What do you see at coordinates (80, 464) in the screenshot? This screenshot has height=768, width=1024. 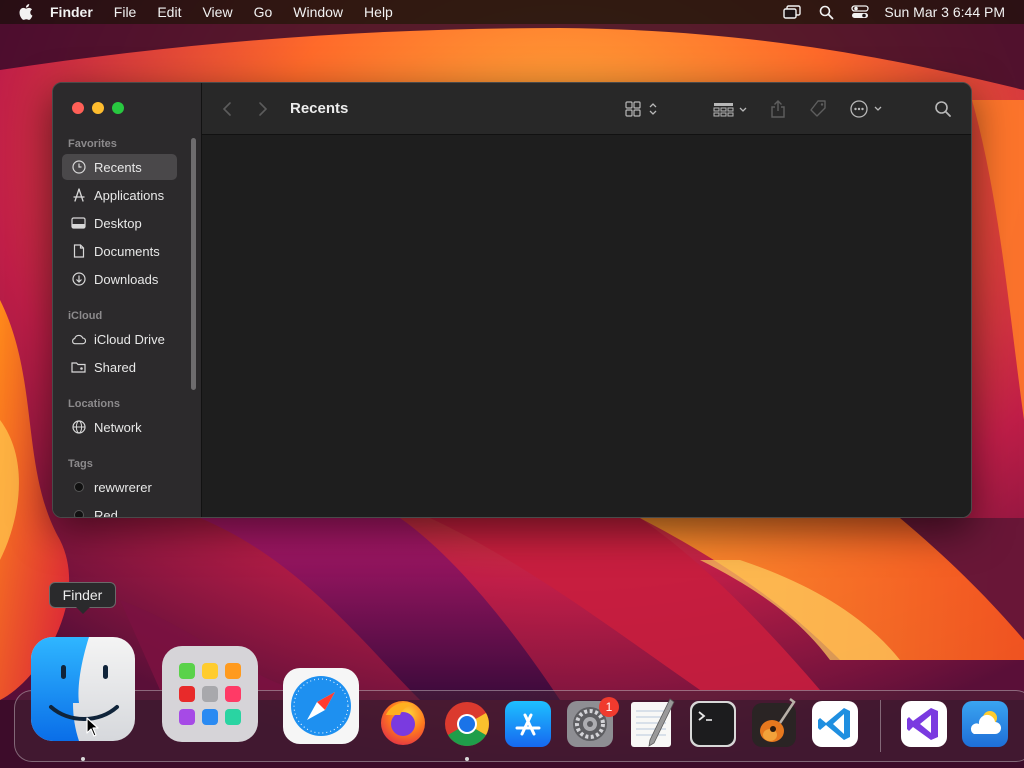 I see `section-tags: Tags` at bounding box center [80, 464].